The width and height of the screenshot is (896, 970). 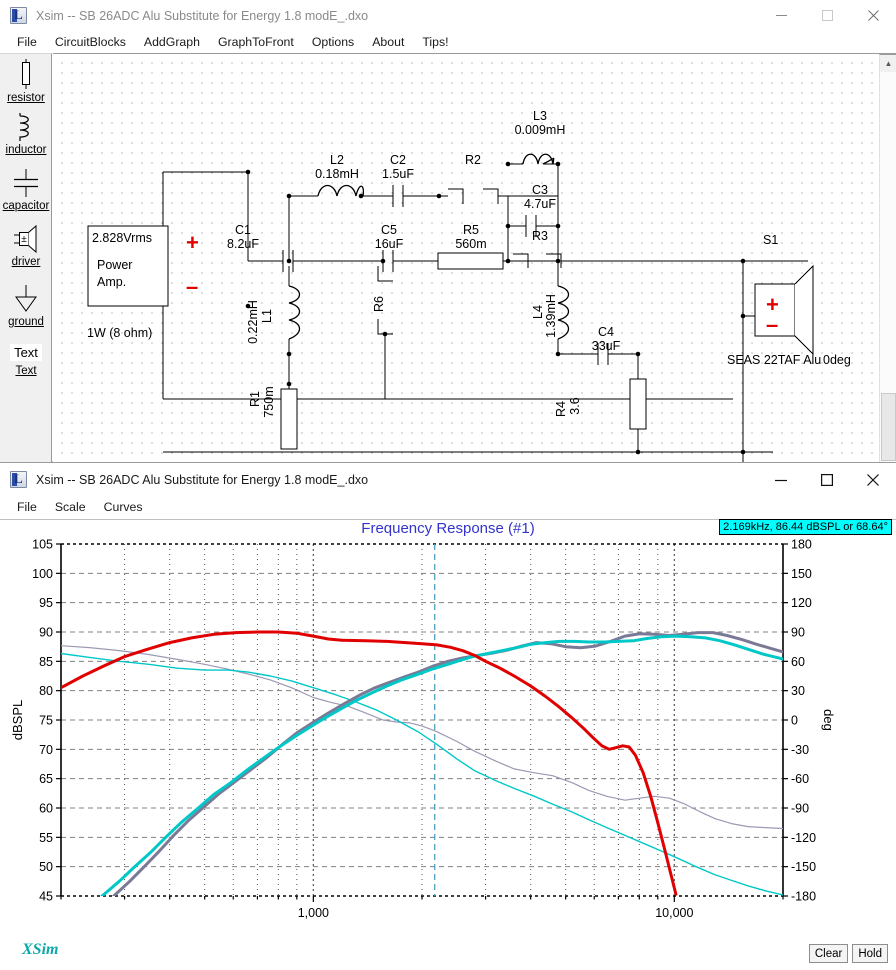 I want to click on svg-text: 105, so click(x=42, y=545).